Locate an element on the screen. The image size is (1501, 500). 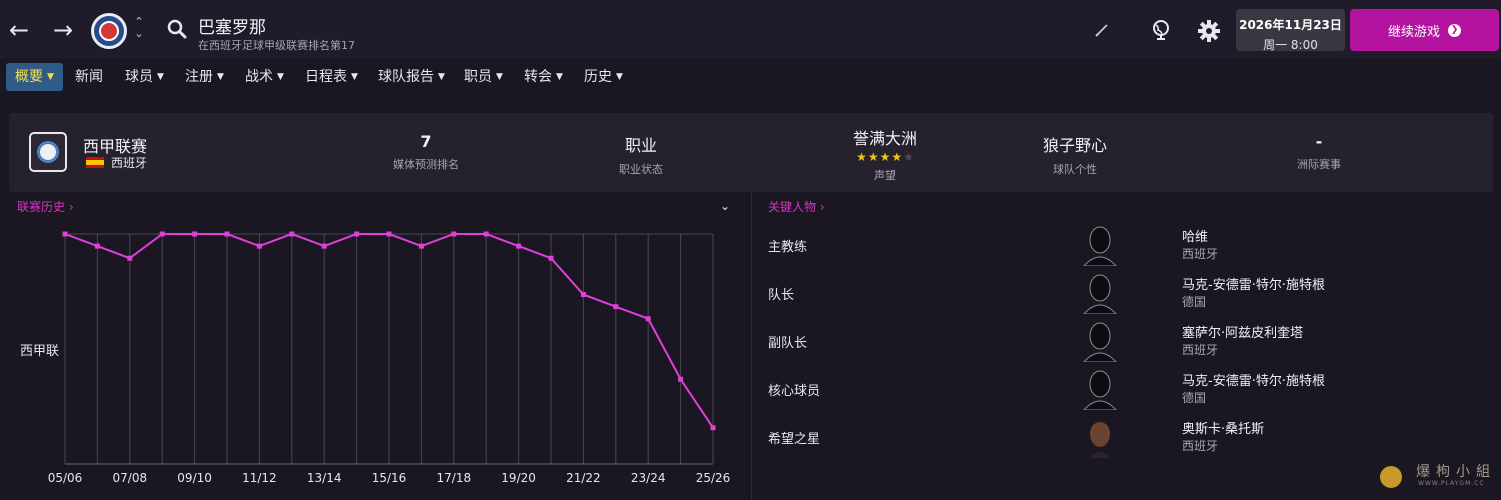
menu-news: 新闻 is located at coordinates (89, 77).